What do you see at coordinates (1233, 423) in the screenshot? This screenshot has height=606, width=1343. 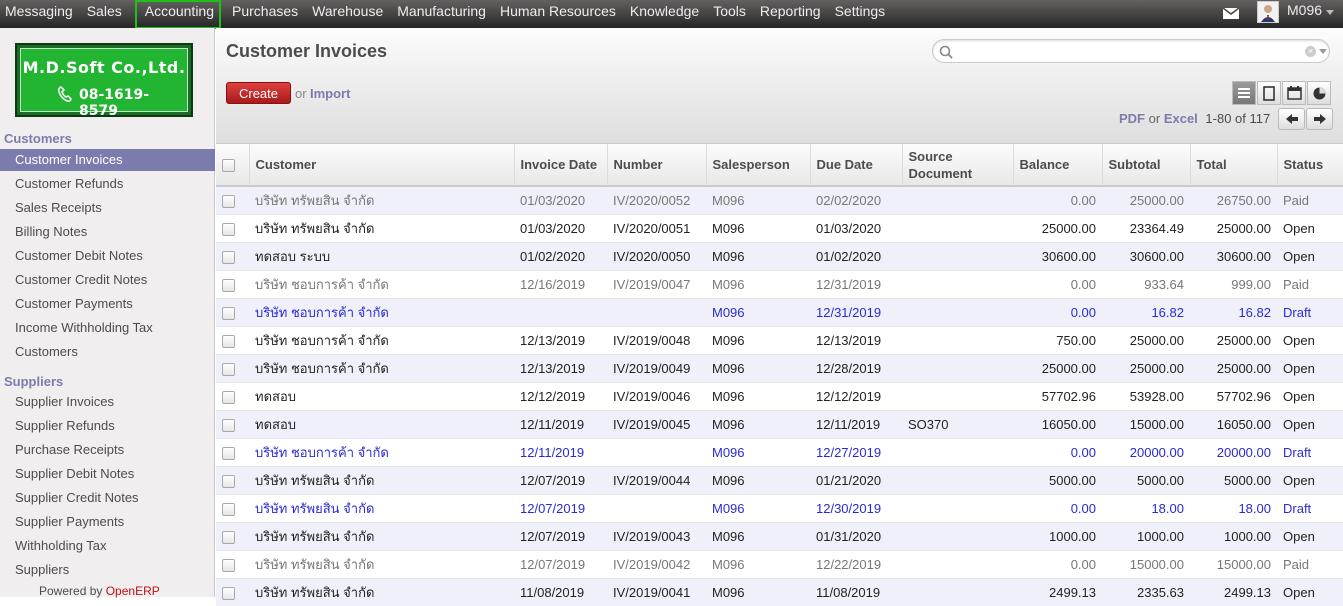 I see `cell-total: 16050.00` at bounding box center [1233, 423].